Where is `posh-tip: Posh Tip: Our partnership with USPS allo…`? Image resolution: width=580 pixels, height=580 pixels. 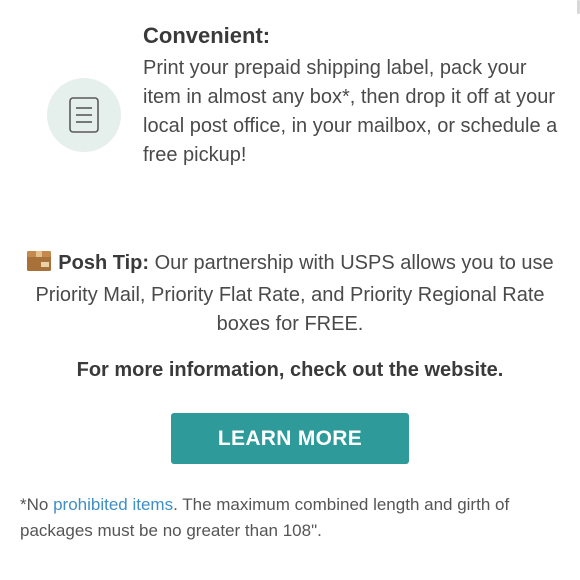 posh-tip: Posh Tip: Our partnership with USPS allo… is located at coordinates (290, 294).